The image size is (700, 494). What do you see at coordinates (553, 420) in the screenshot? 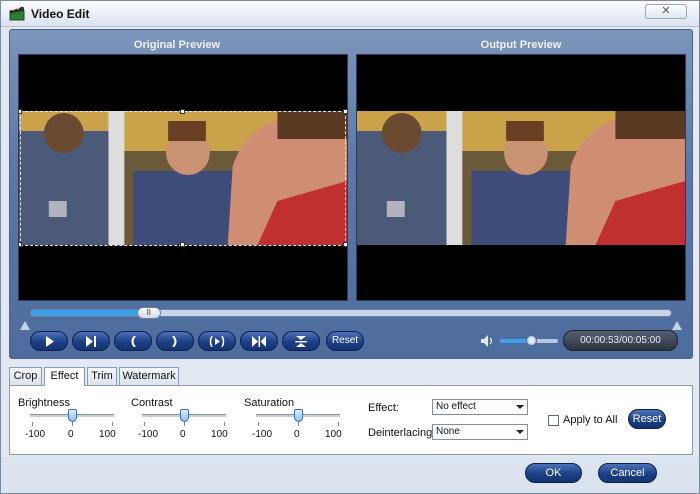
I see `apply-to-all-checkbox` at bounding box center [553, 420].